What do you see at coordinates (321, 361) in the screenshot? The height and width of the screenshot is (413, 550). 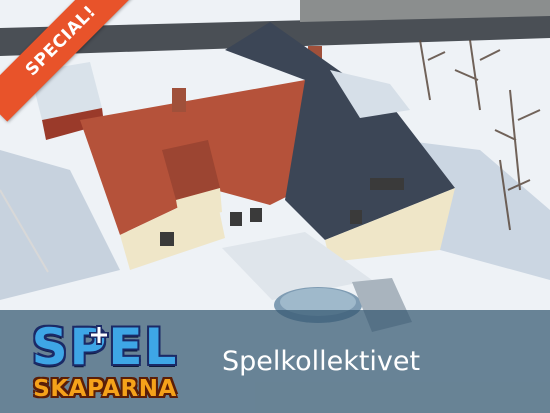 I see `page-title: Spelkollektivet` at bounding box center [321, 361].